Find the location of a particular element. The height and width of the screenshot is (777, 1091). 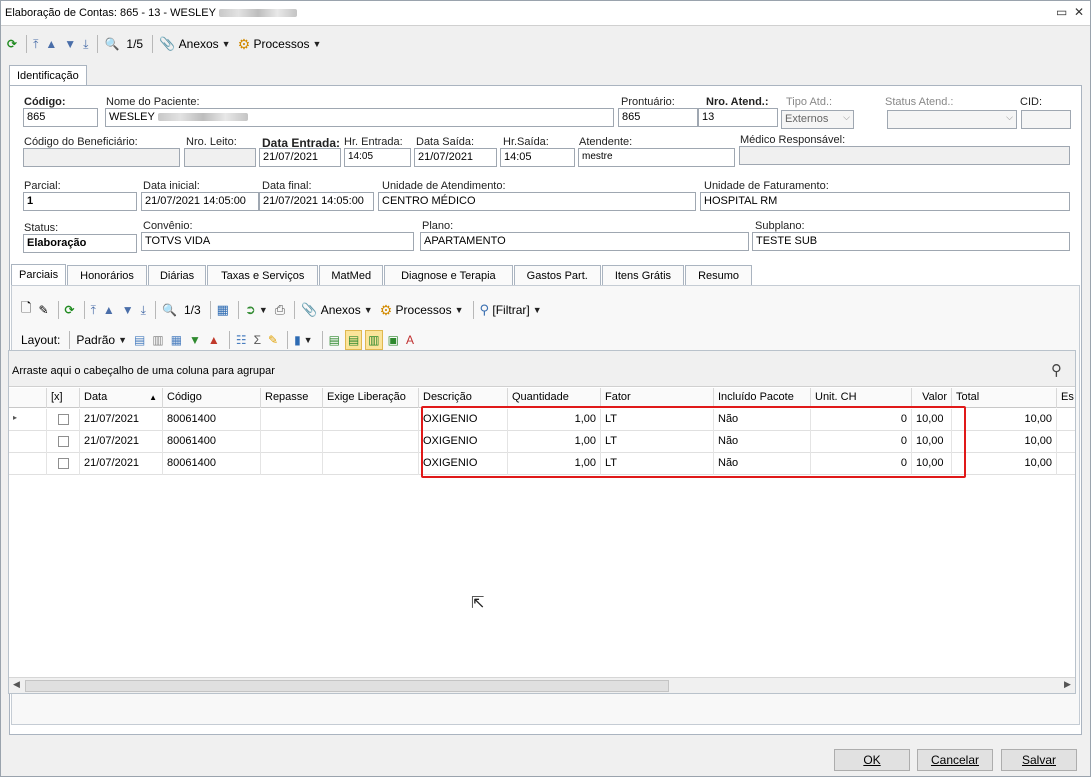

tab-diagnose-terapia: Diagnose e Terapia is located at coordinates (448, 275).